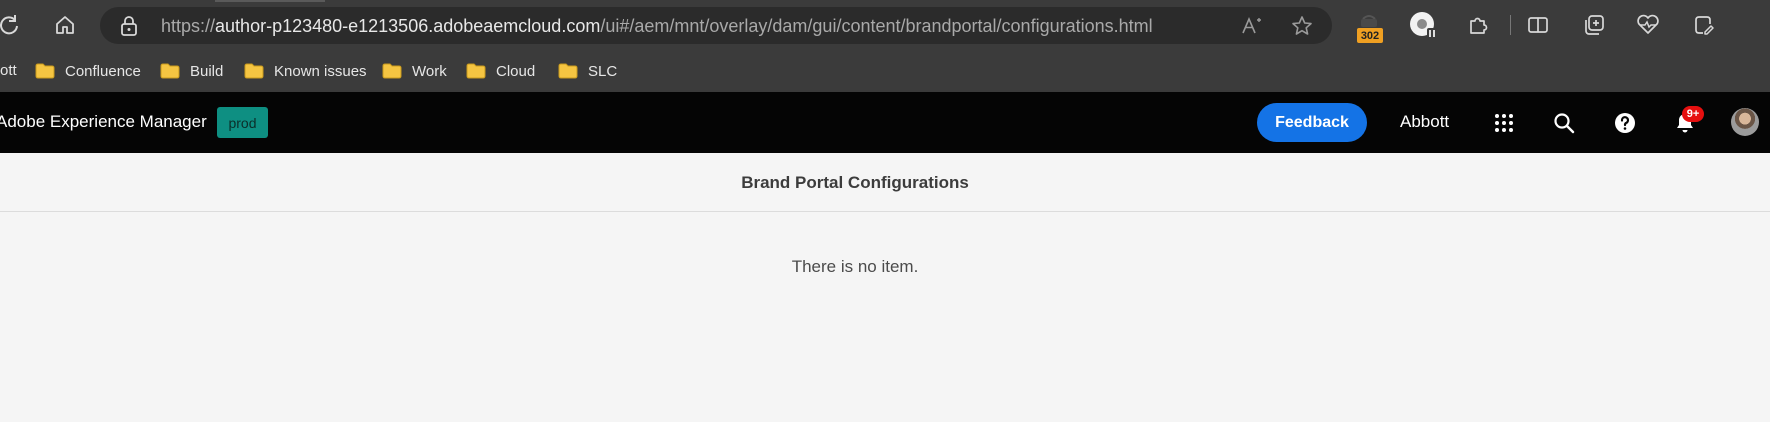 The height and width of the screenshot is (422, 1770). I want to click on feedback-button: Feedback, so click(1312, 122).